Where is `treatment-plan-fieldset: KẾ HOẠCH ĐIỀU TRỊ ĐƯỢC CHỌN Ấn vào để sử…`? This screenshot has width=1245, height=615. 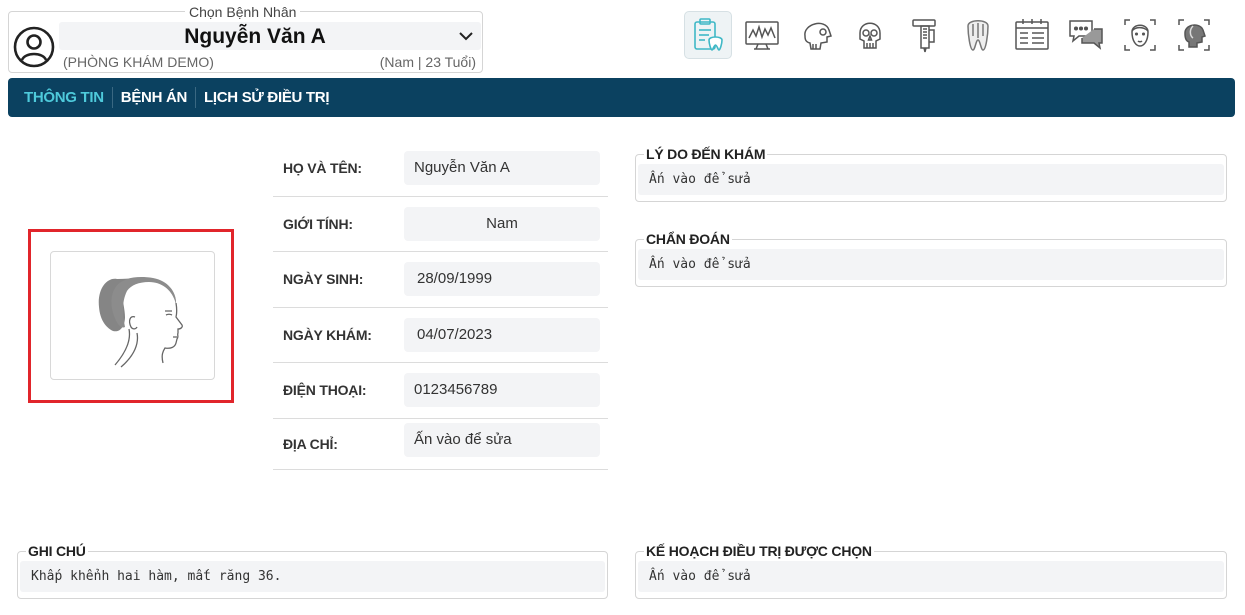
treatment-plan-fieldset: KẾ HOẠCH ĐIỀU TRỊ ĐƯỢC CHỌN Ấn vào để sử… is located at coordinates (931, 571).